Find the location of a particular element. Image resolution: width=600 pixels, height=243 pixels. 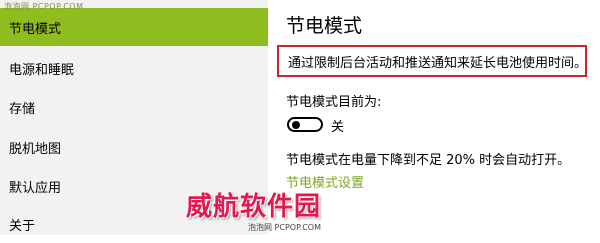

watermark-bottom: 泡泡网 PCPOP.COM is located at coordinates (284, 227).